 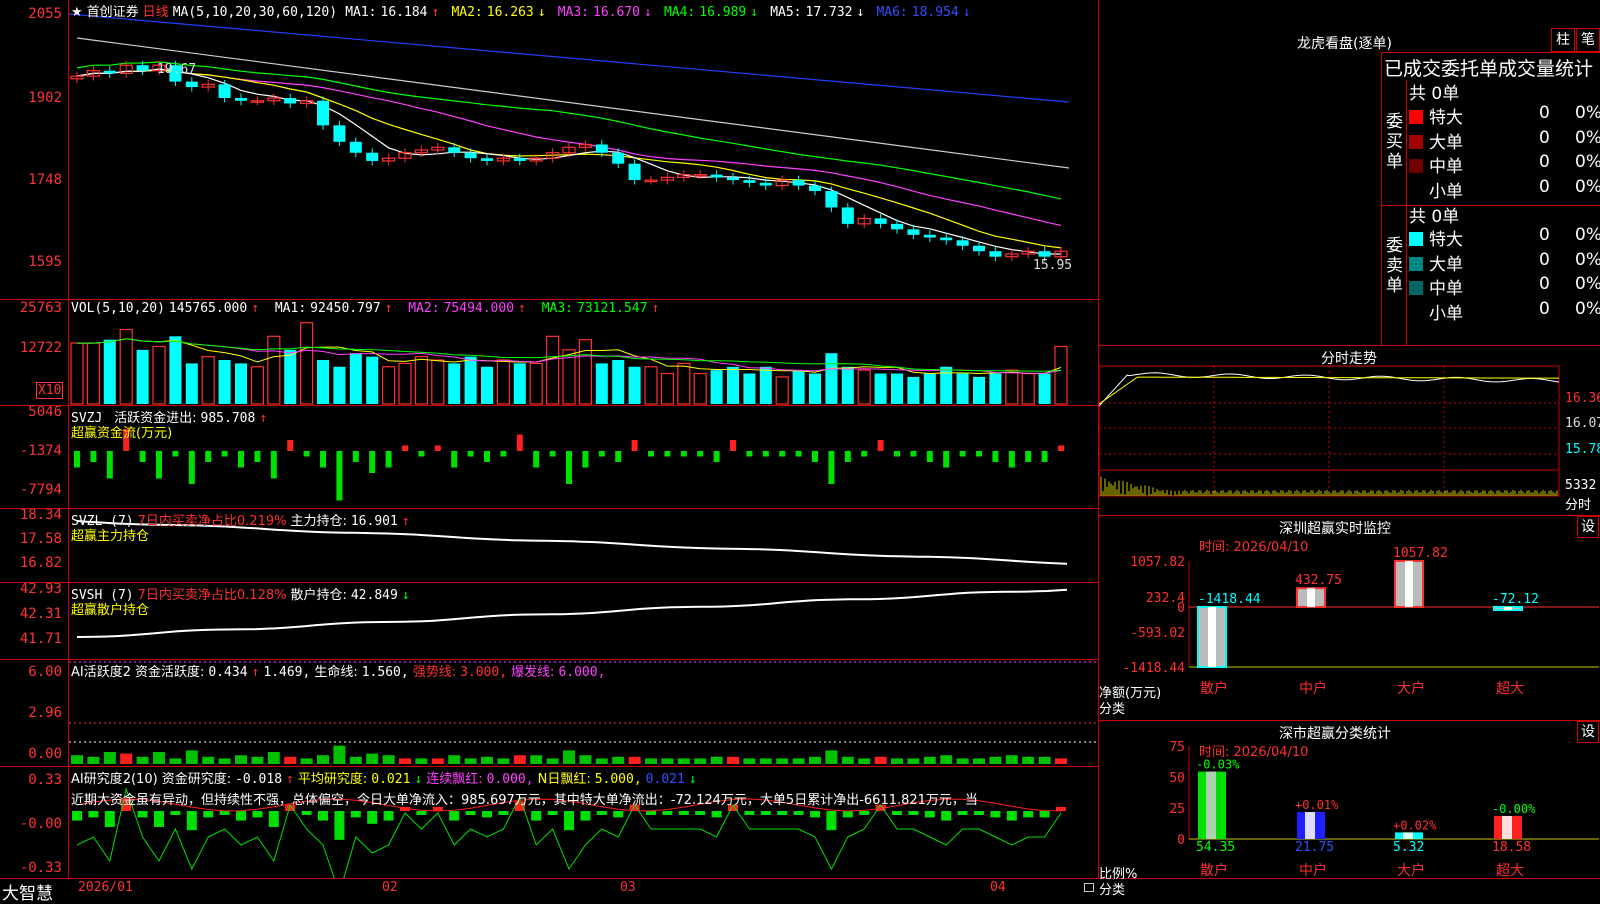 What do you see at coordinates (1563, 40) in the screenshot?
I see `bar-mode-button: 柱` at bounding box center [1563, 40].